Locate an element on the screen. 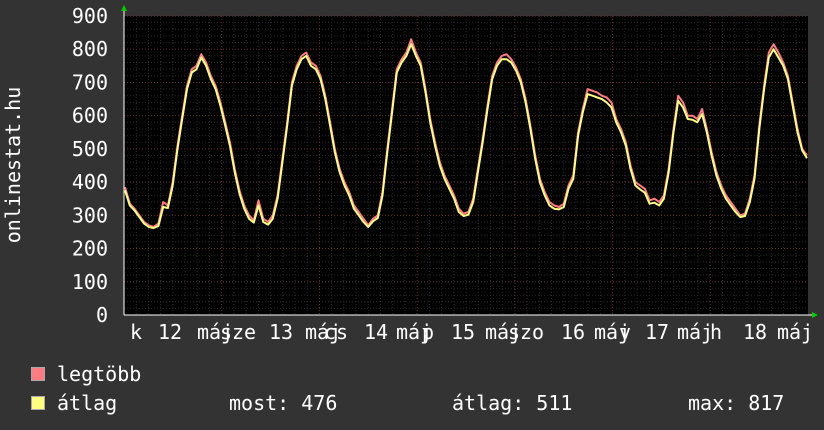  y-axis-label: onlinestat.hu is located at coordinates (13, 165).